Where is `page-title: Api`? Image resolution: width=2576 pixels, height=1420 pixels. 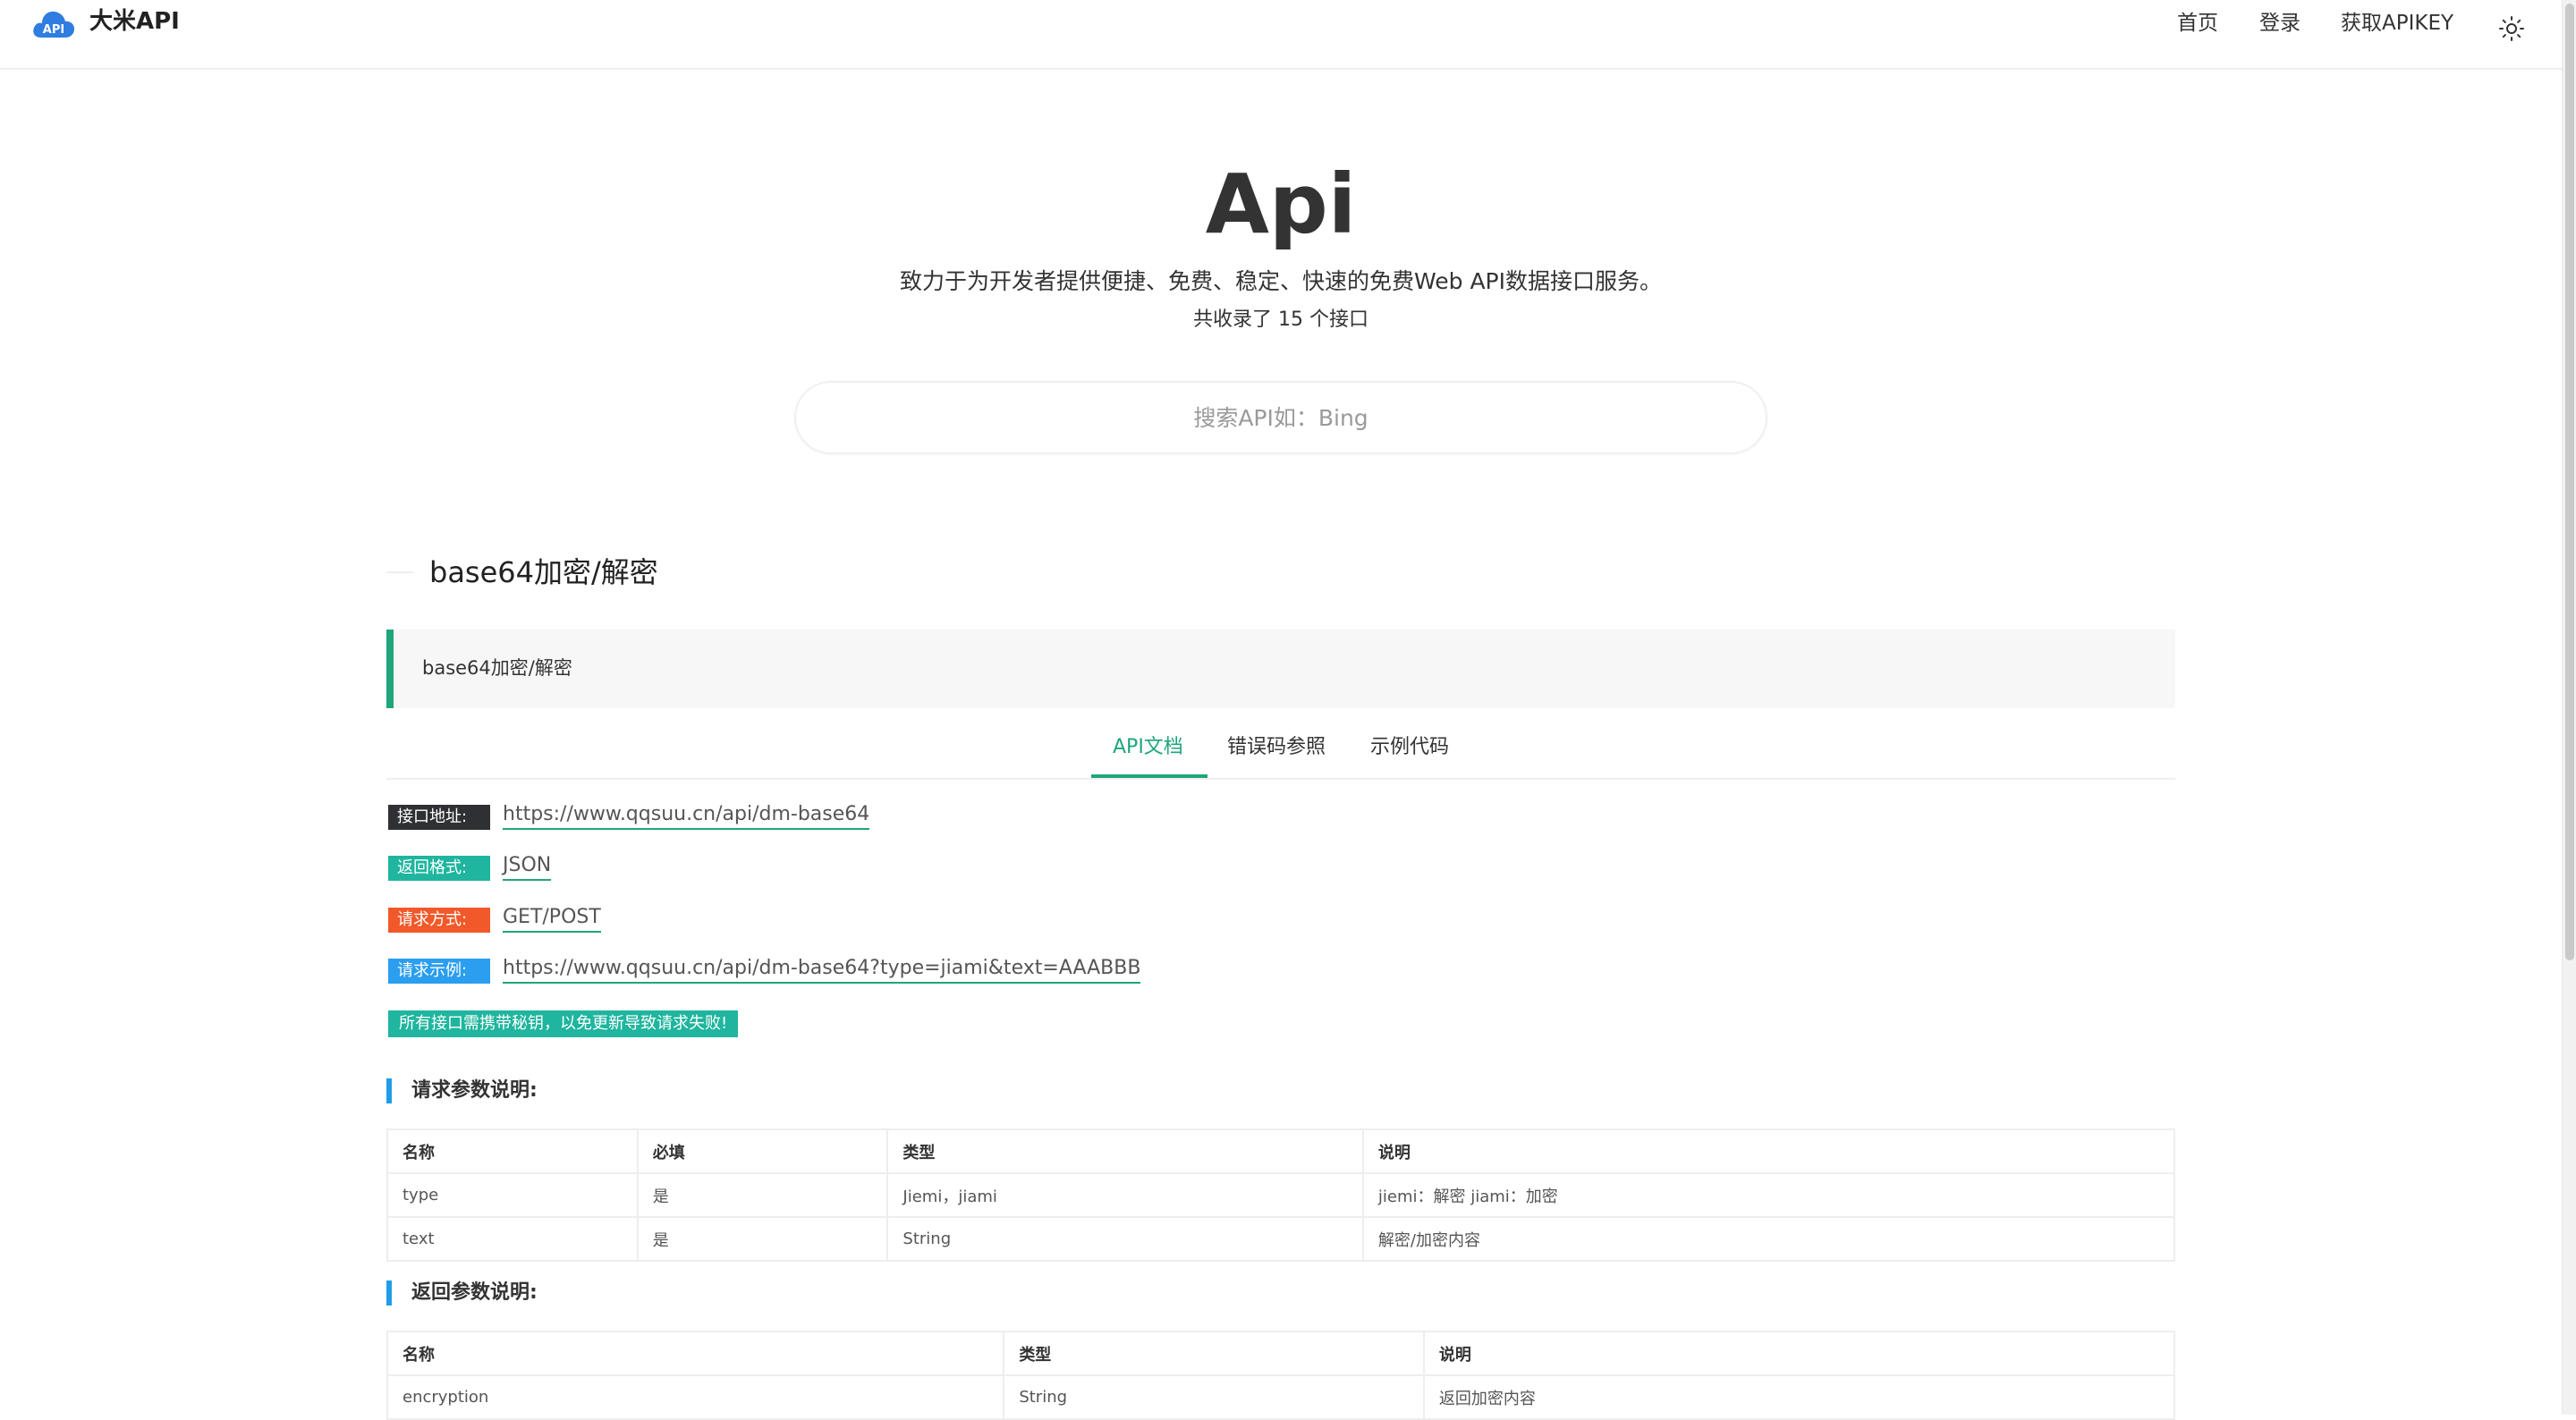
page-title: Api is located at coordinates (1281, 204).